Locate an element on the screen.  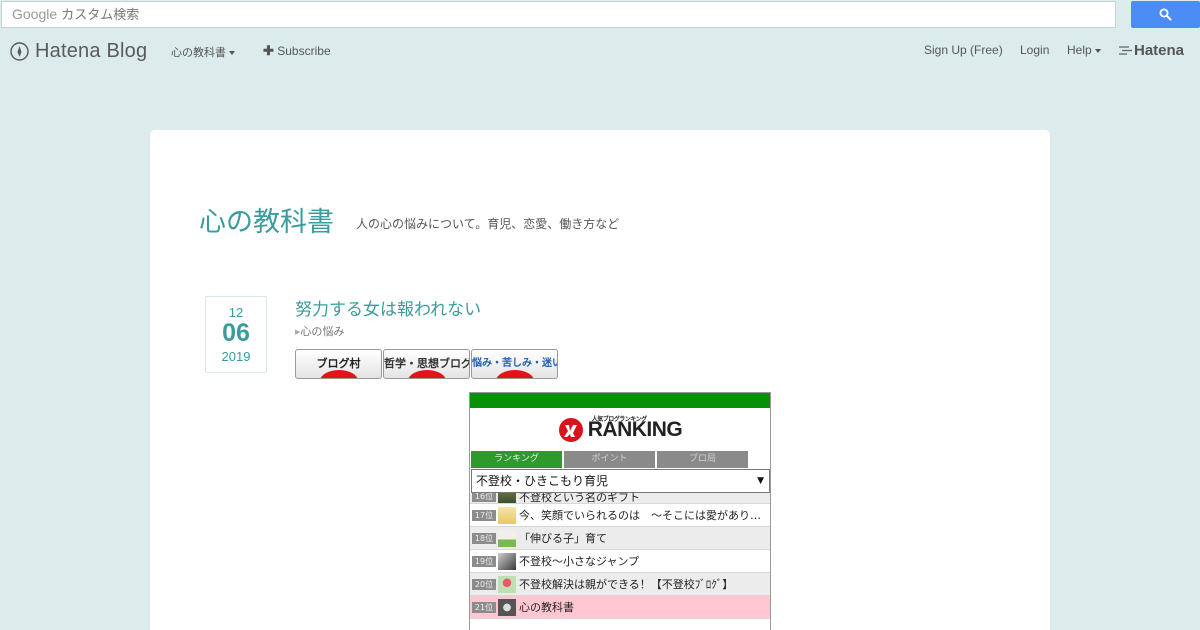
ranking-crown-icon is located at coordinates (570, 429).